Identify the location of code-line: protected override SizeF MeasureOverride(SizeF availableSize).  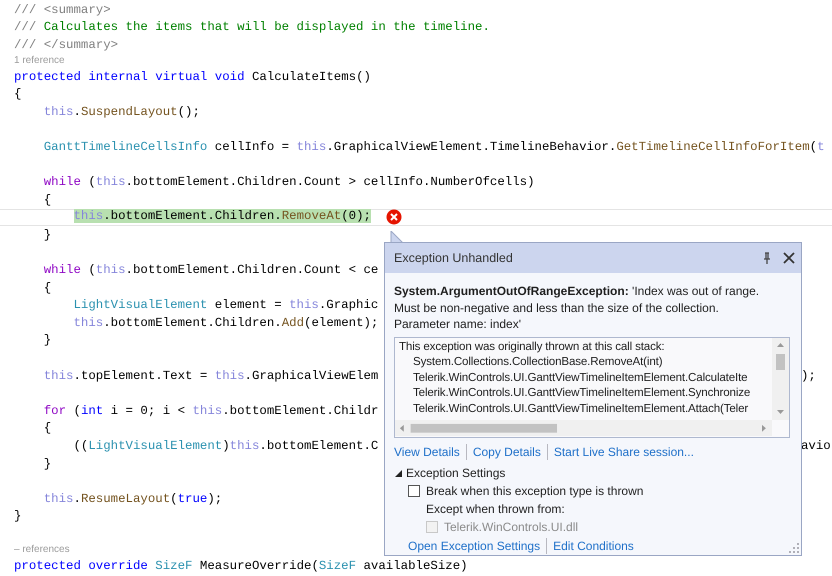
(241, 565).